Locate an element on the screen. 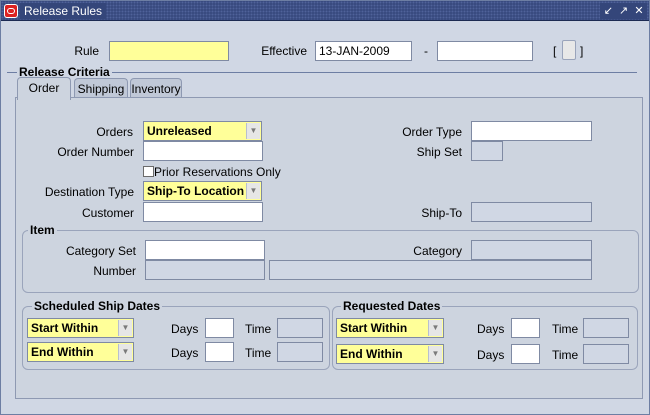 This screenshot has height=415, width=650. destination-type-label: Destination Type is located at coordinates (89, 192).